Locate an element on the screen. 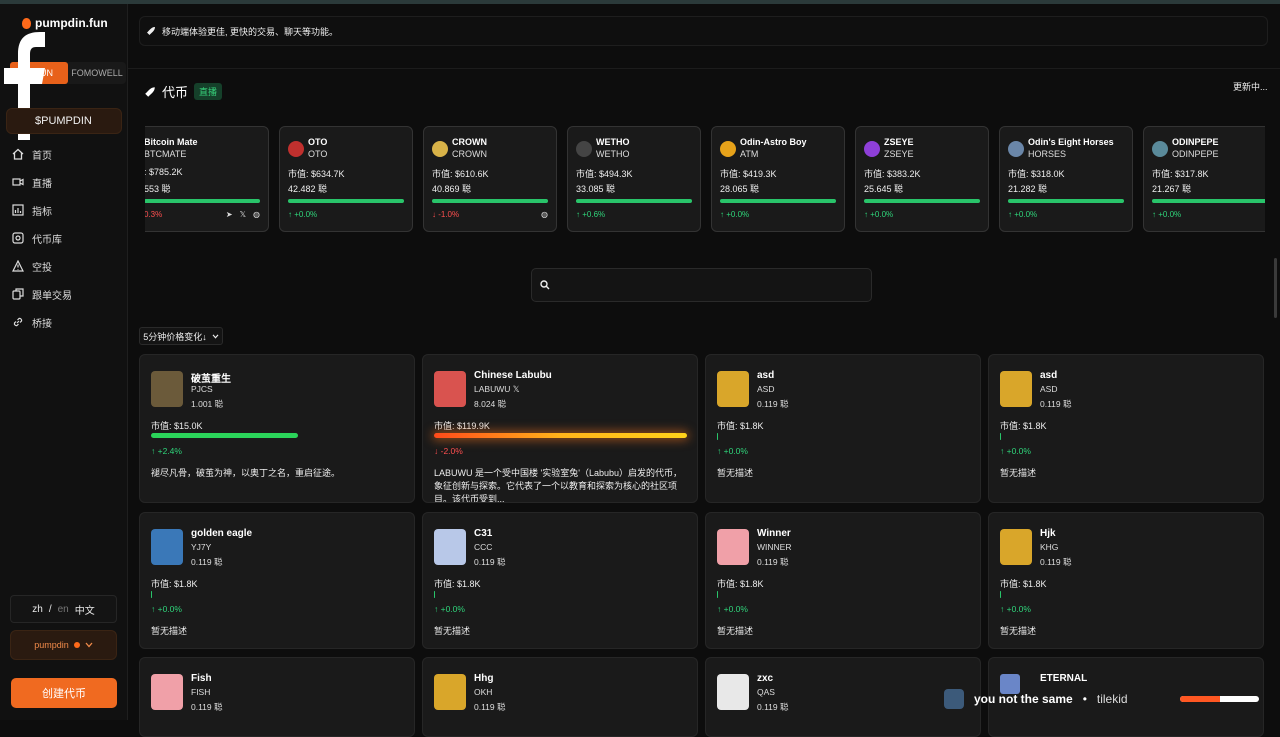 Image resolution: width=1280 pixels, height=737 pixels. brand: pumpdin.fun is located at coordinates (65, 23).